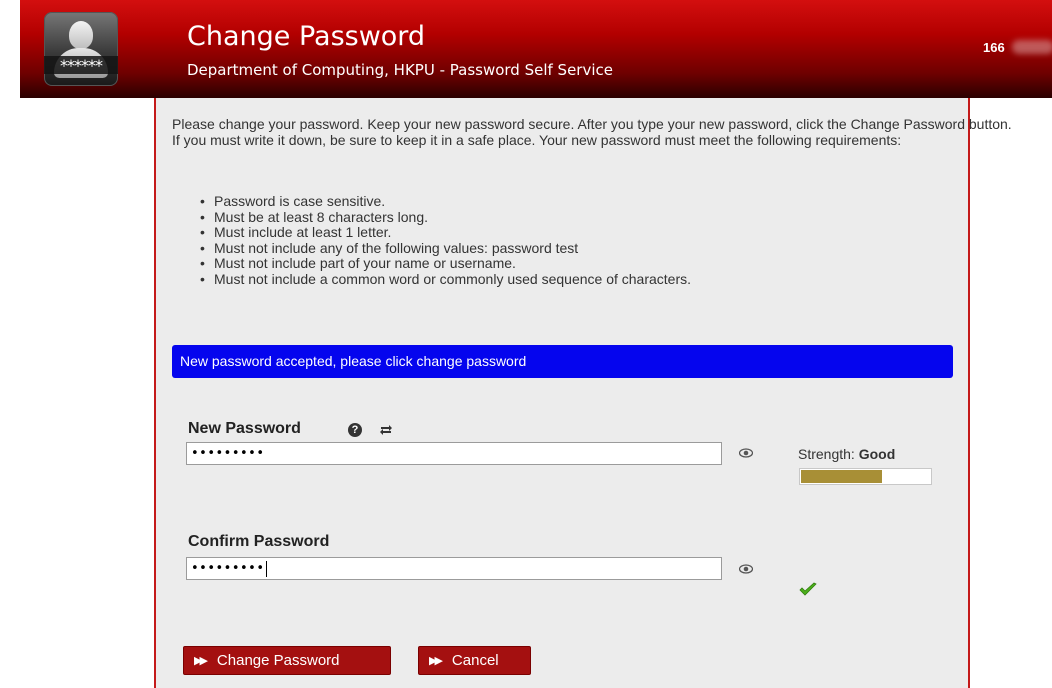 The image size is (1052, 688). I want to click on avatar-head, so click(81, 35).